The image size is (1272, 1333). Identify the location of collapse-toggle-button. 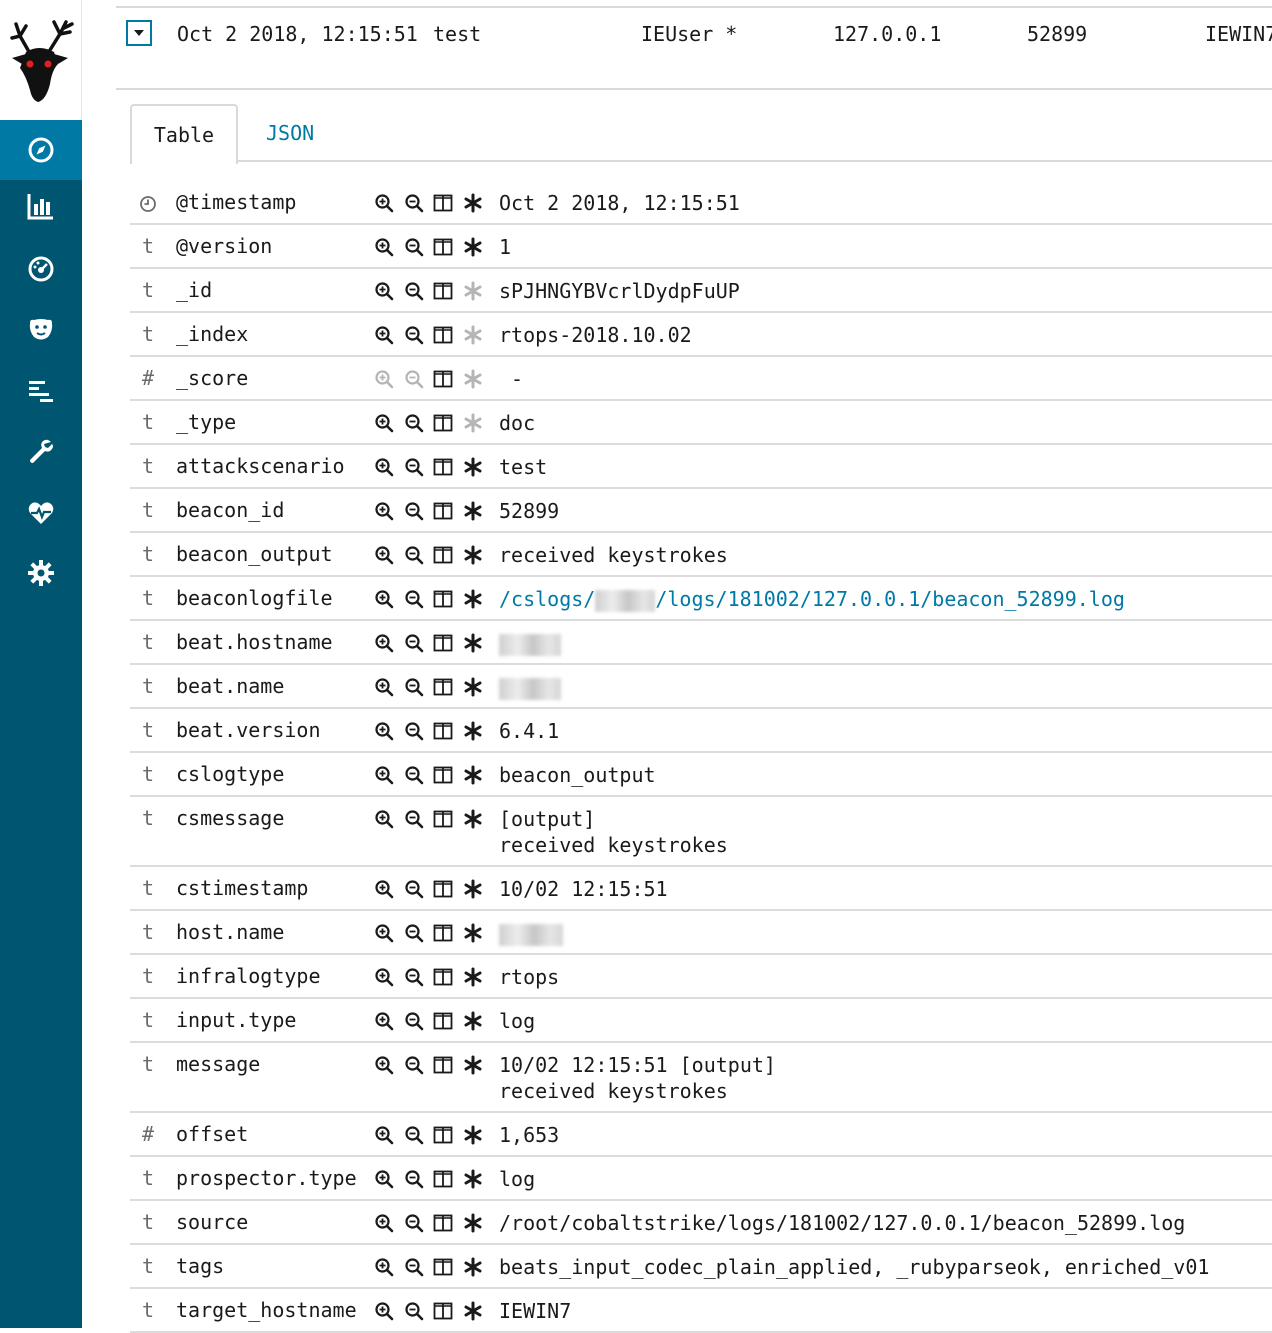
(139, 33).